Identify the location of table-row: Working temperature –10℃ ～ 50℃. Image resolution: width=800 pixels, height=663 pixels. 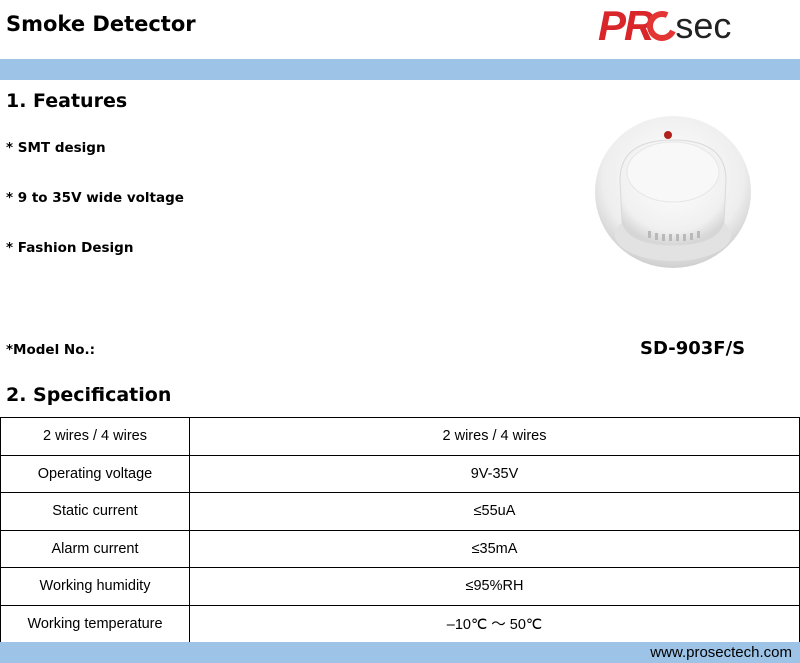
(400, 623).